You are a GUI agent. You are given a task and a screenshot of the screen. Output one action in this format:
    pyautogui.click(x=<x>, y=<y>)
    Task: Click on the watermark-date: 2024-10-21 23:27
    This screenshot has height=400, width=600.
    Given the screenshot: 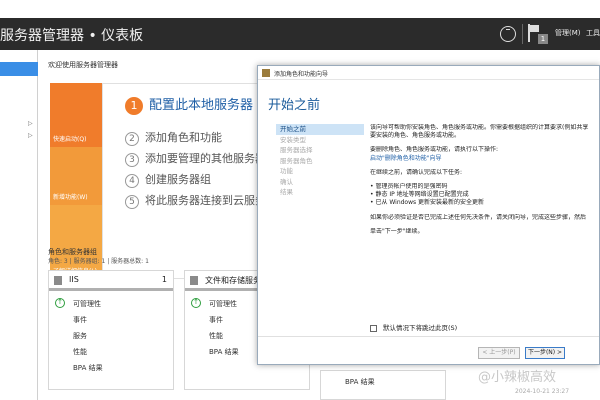 What is the action you would take?
    pyautogui.click(x=542, y=391)
    